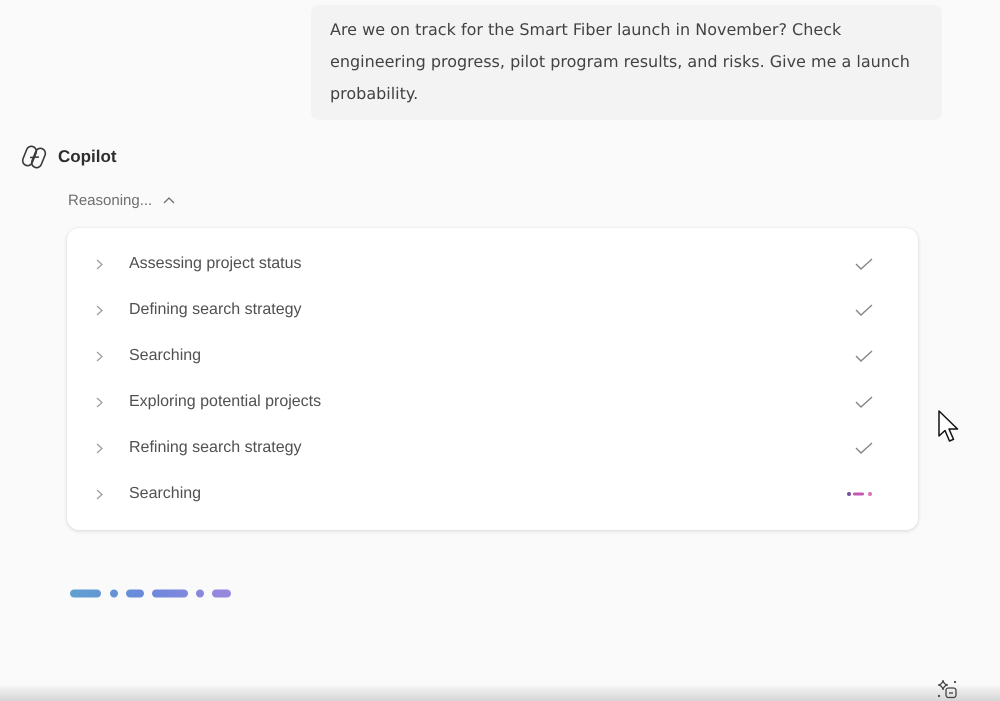  What do you see at coordinates (620, 62) in the screenshot?
I see `message-text: Are we on track for the Smart Fiber launch in November? Check engineering progress, pilot program results, and risks. Give me a launch probability.` at bounding box center [620, 62].